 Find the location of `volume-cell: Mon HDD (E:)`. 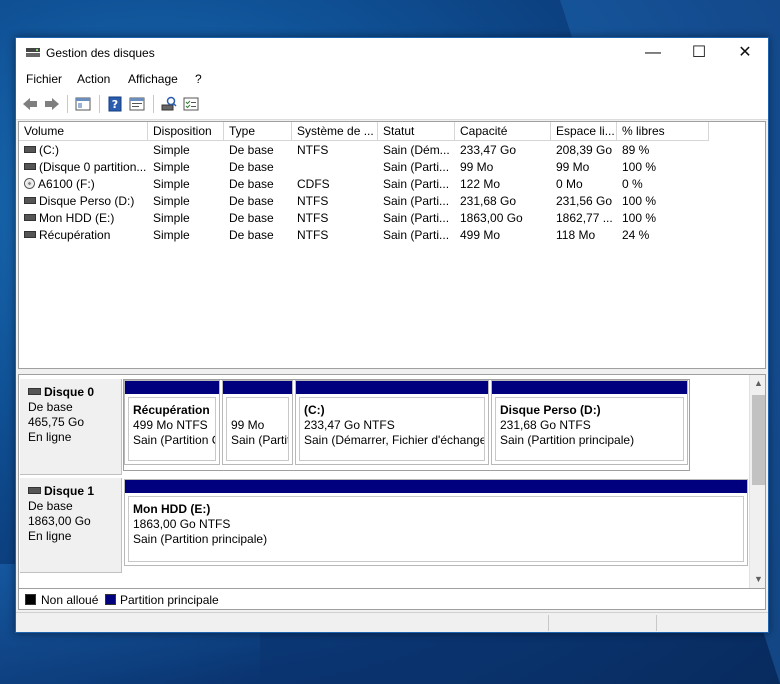

volume-cell: Mon HDD (E:) is located at coordinates (85, 218).